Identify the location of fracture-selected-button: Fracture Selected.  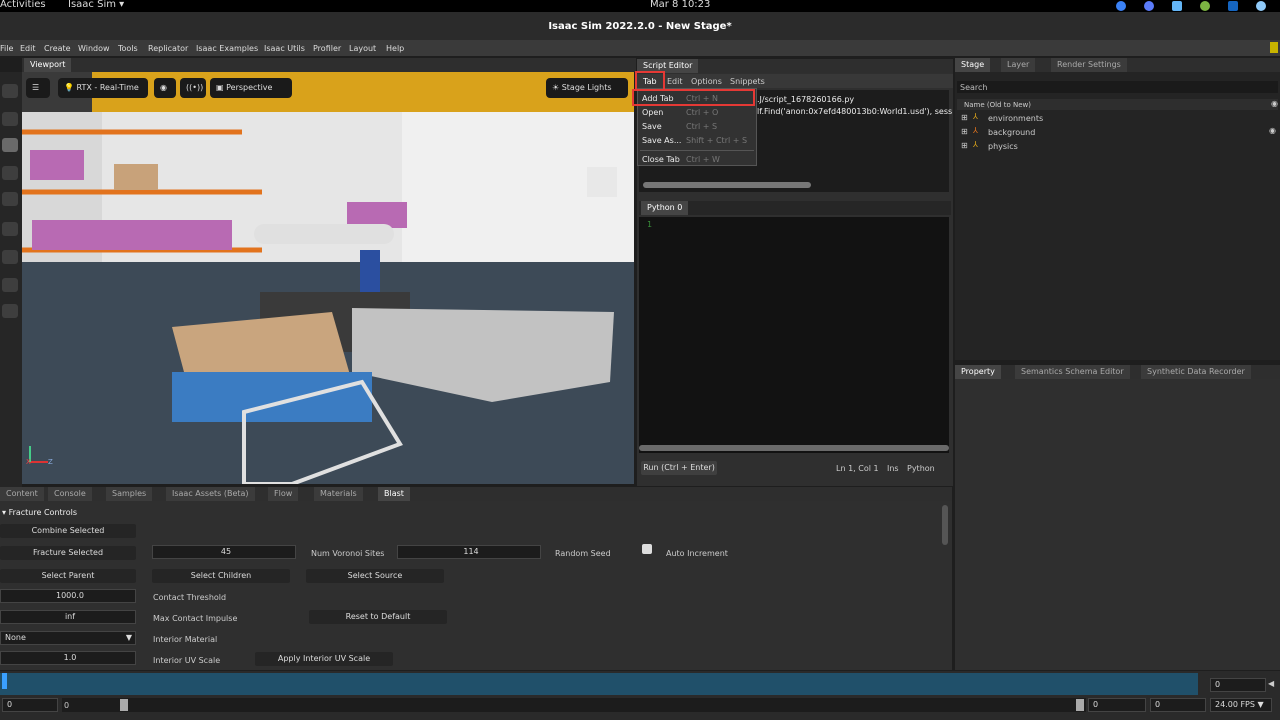
(68, 553).